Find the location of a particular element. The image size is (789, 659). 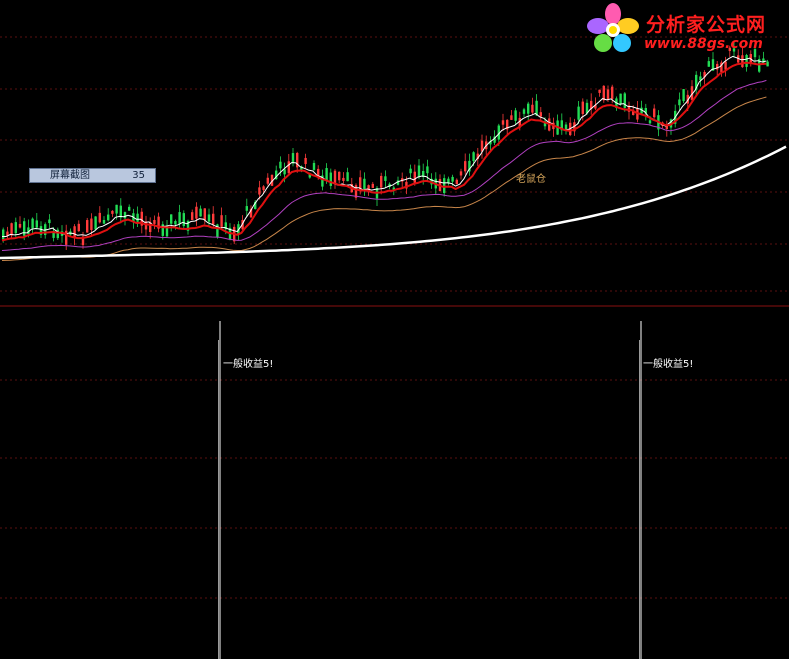

logo-brand-text: 分析家公式网 is located at coordinates (706, 25).